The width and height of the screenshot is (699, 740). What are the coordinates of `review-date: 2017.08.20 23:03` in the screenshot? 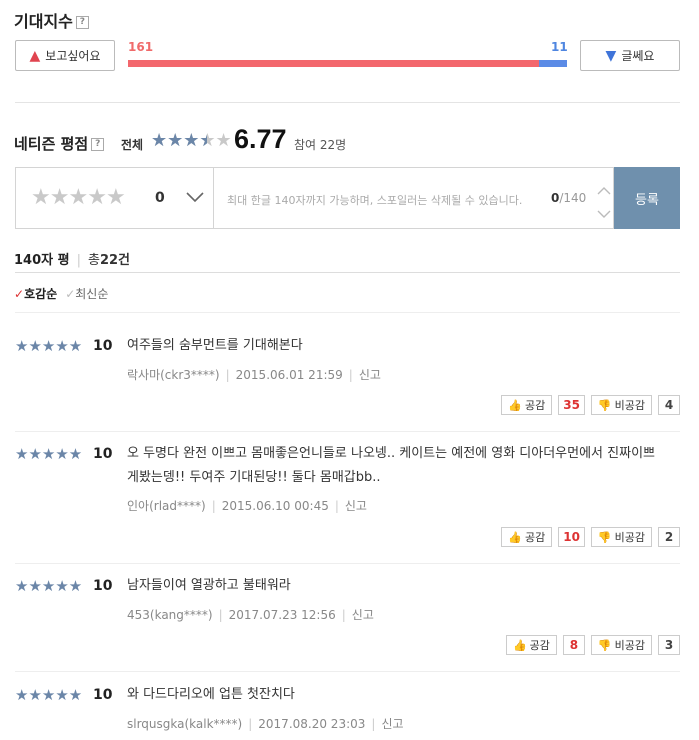 It's located at (312, 724).